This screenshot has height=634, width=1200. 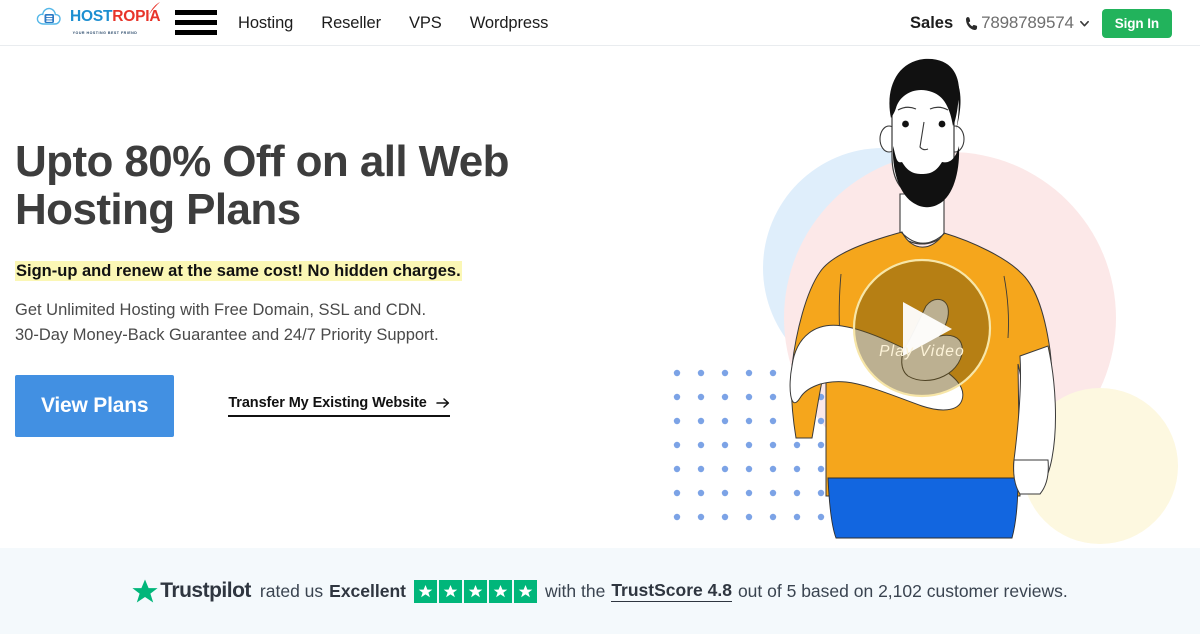 I want to click on trustpilot-with-the-text: with the, so click(x=575, y=590).